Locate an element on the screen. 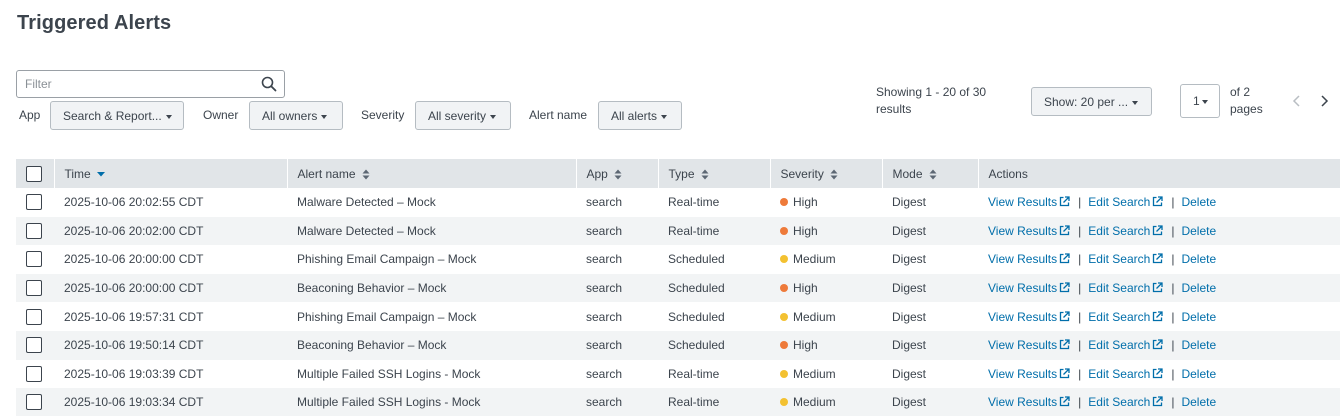  results-count: Showing 1 - 20 of 30 results is located at coordinates (931, 100).